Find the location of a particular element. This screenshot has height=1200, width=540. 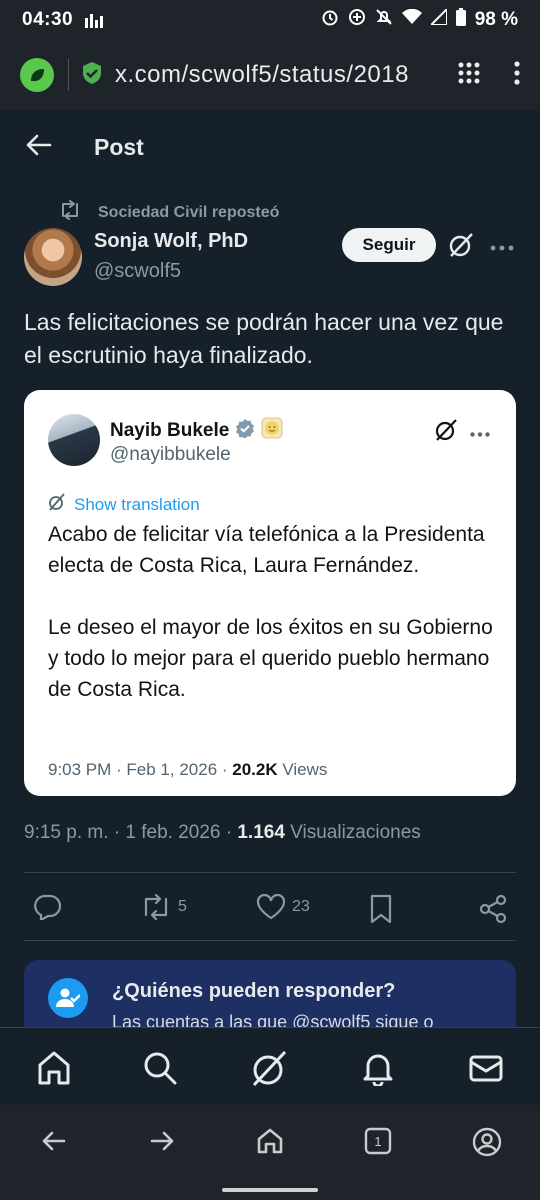

repost-attribution: Sociedad Civil reposteó is located at coordinates (168, 212).